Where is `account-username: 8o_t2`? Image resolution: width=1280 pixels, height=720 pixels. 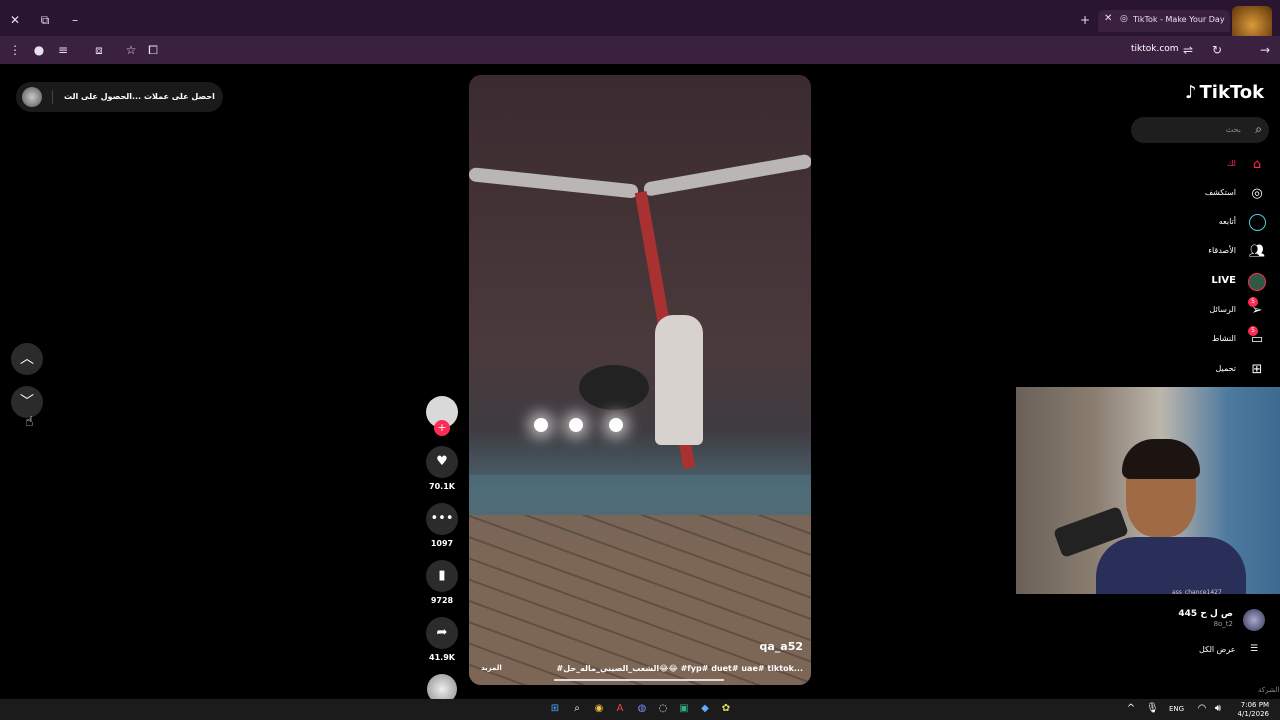 account-username: 8o_t2 is located at coordinates (1223, 624).